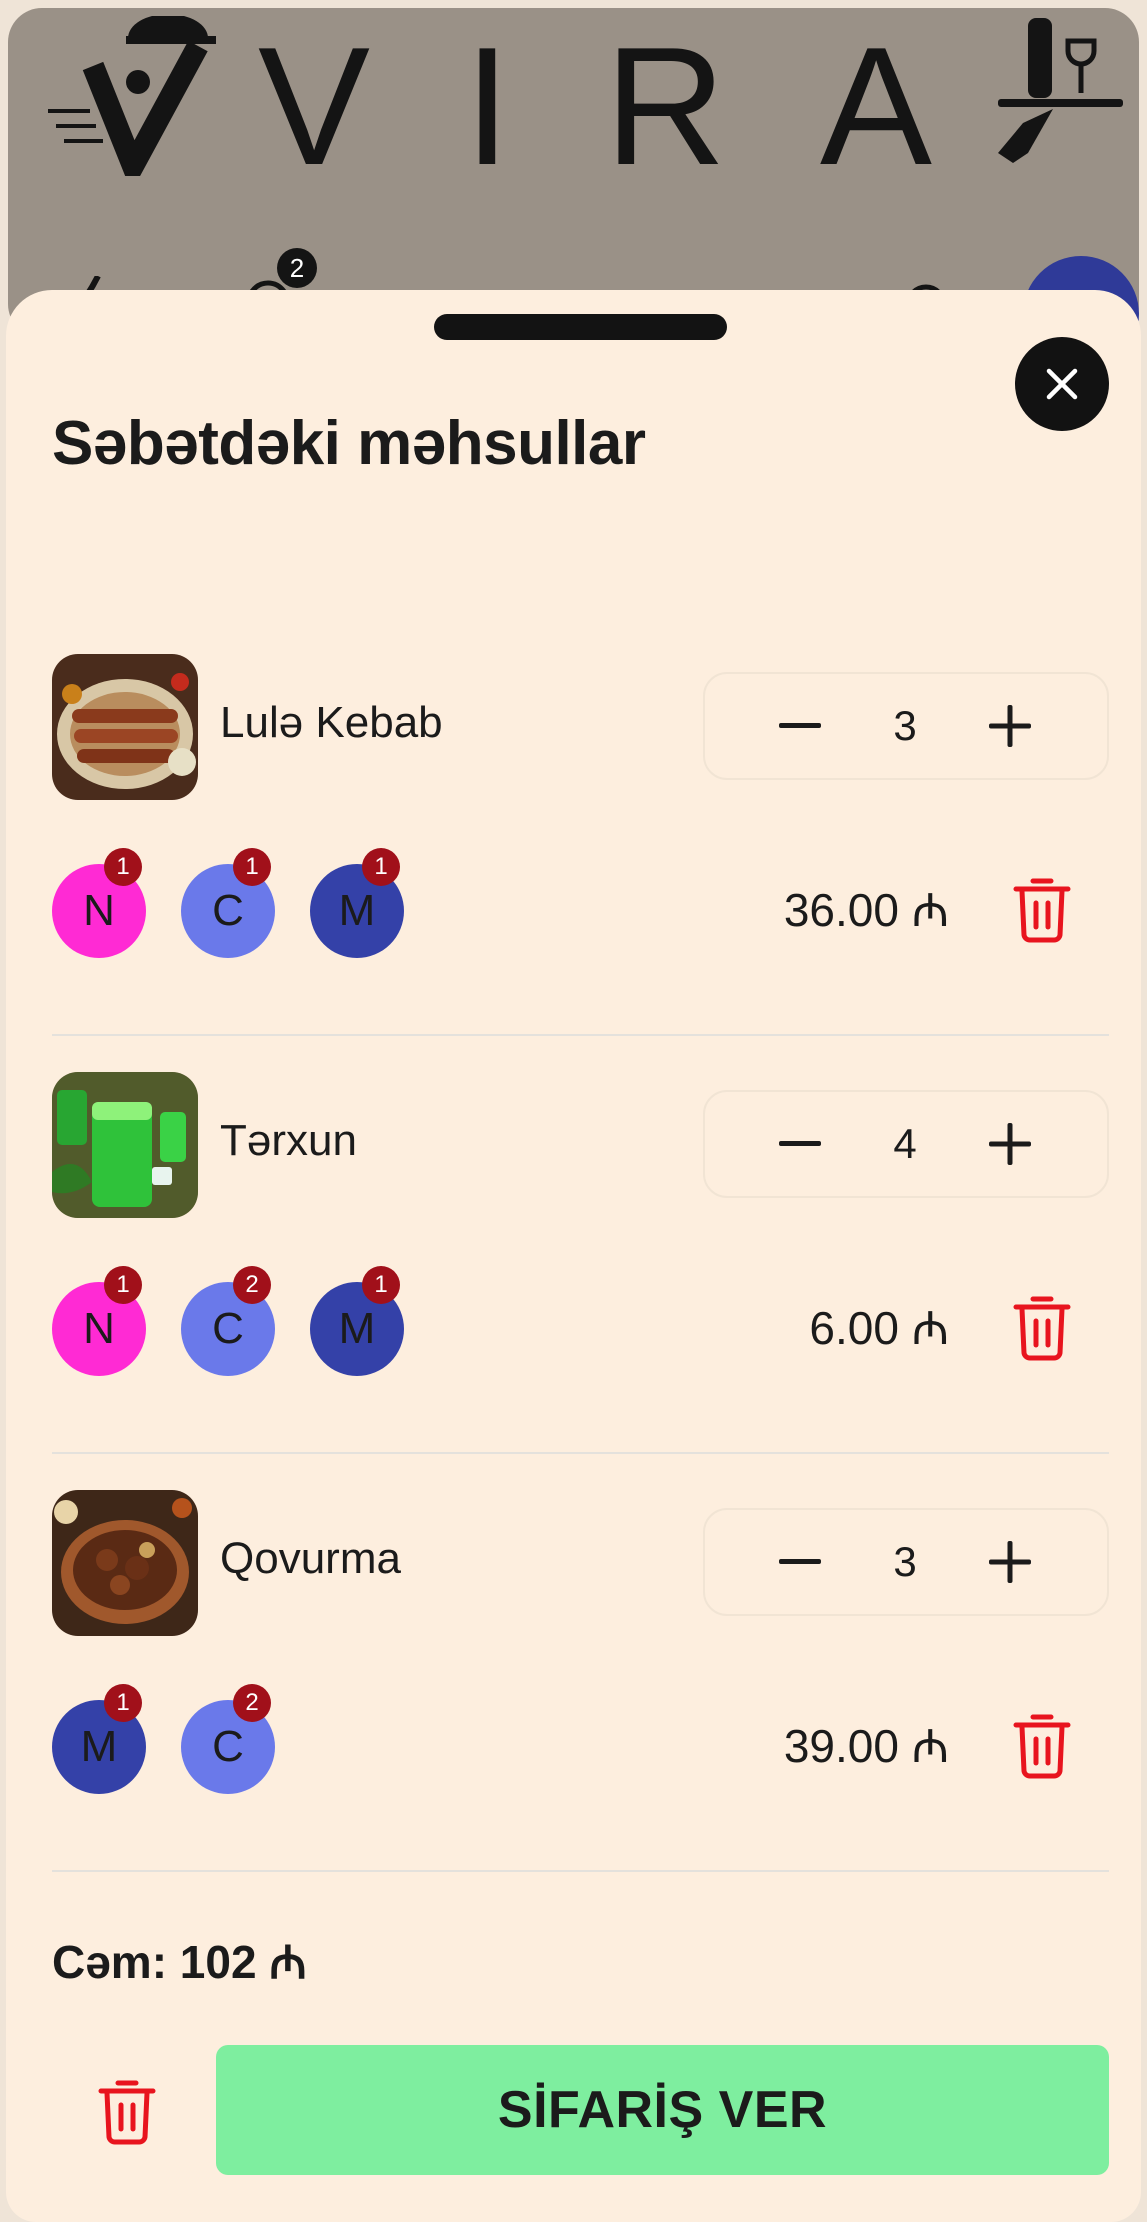 Image resolution: width=1147 pixels, height=2222 pixels. Describe the element at coordinates (297, 268) in the screenshot. I see `cart-count-badge: 2` at that location.